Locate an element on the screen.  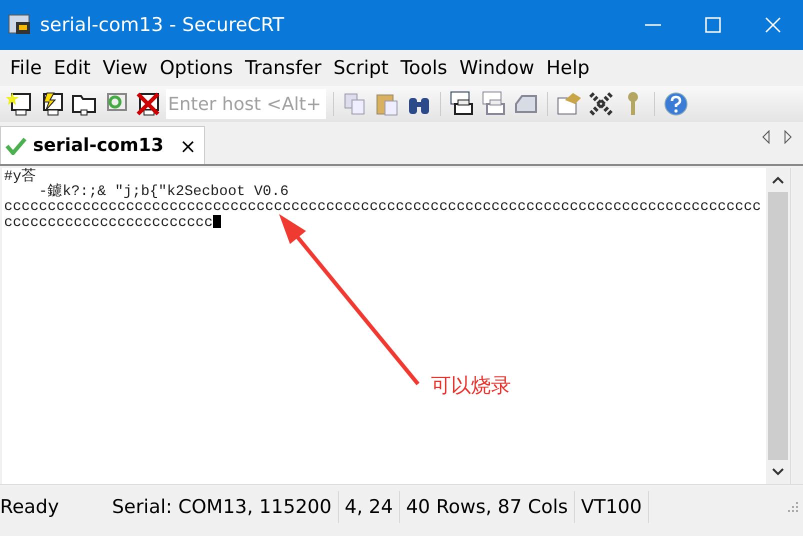
menu-item: Edit is located at coordinates (72, 68).